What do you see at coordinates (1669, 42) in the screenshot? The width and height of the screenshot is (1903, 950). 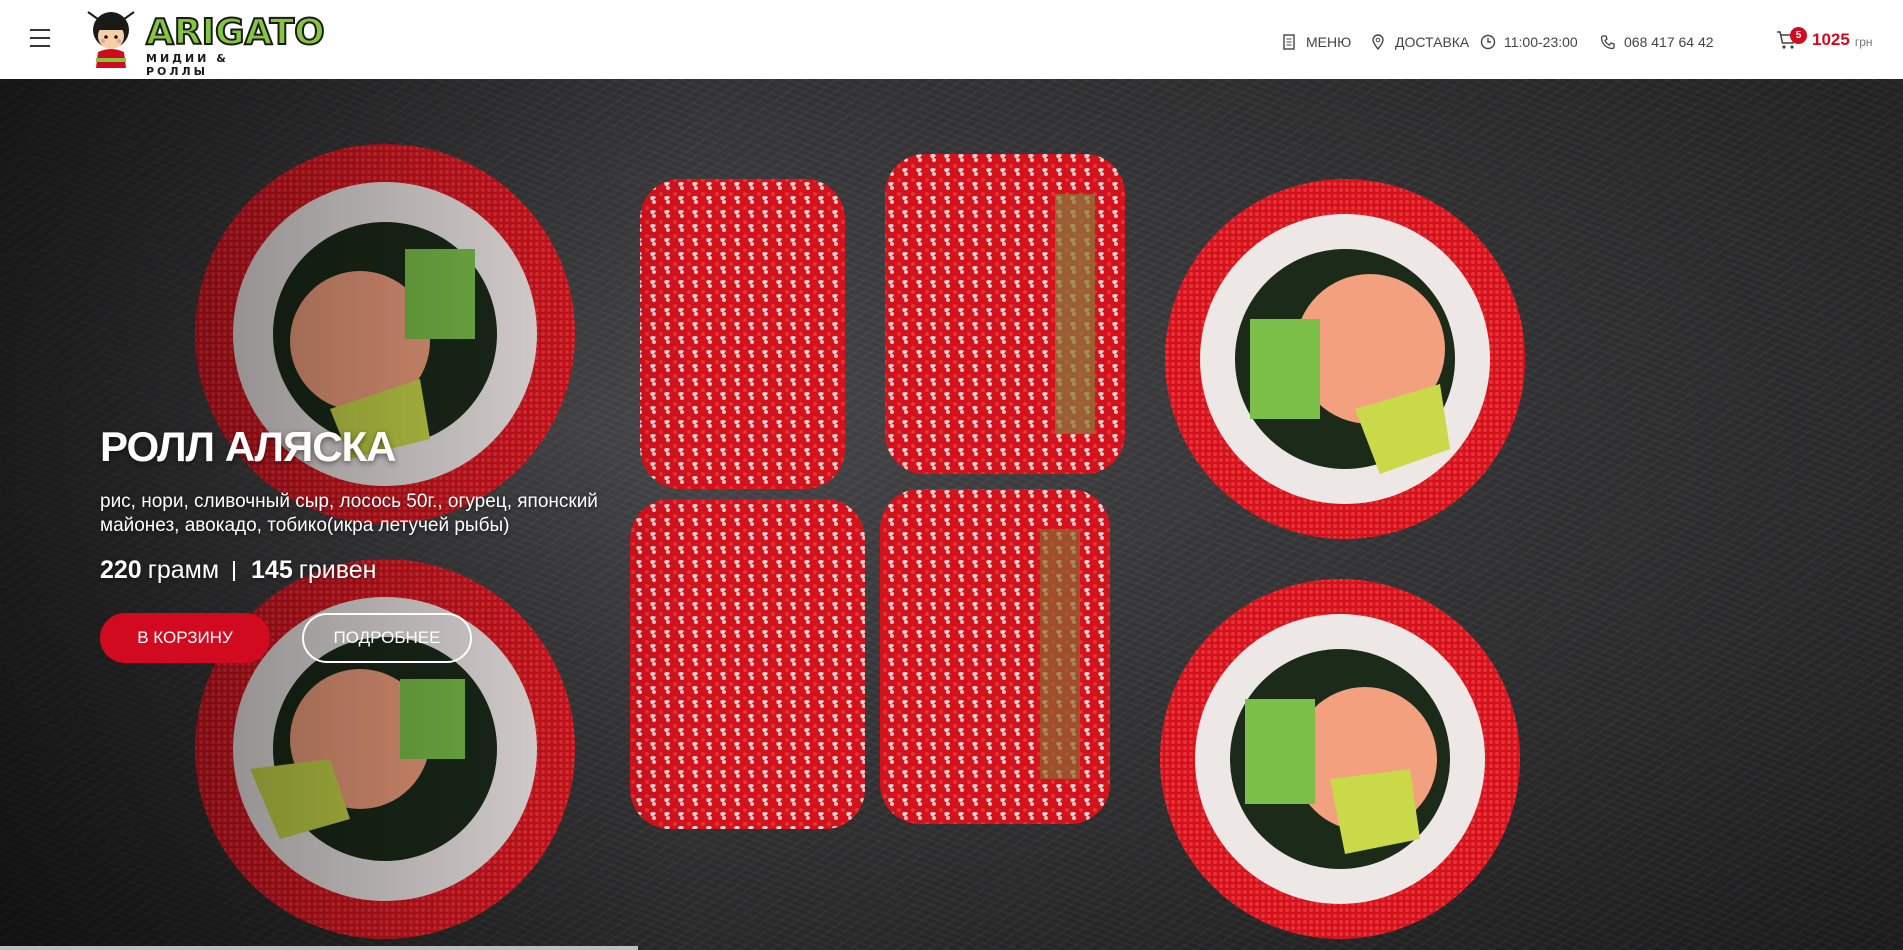 I see `nav-phone-label: 068 417 64 42` at bounding box center [1669, 42].